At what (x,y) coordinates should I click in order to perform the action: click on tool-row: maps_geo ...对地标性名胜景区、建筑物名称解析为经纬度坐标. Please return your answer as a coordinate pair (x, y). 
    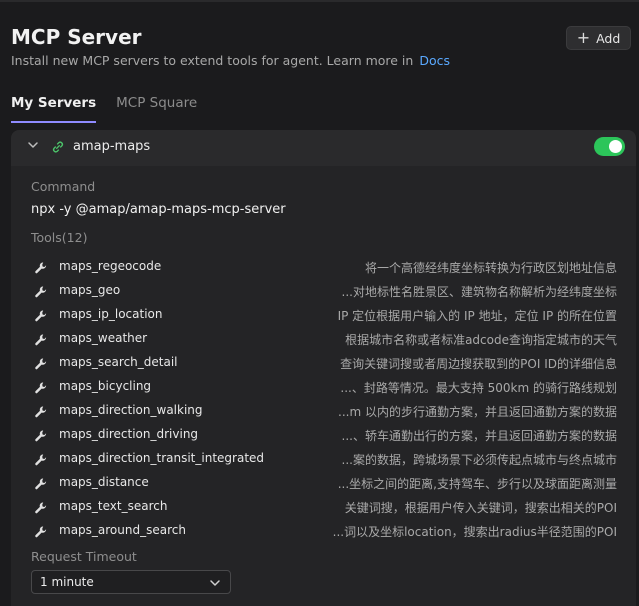
    Looking at the image, I should click on (324, 291).